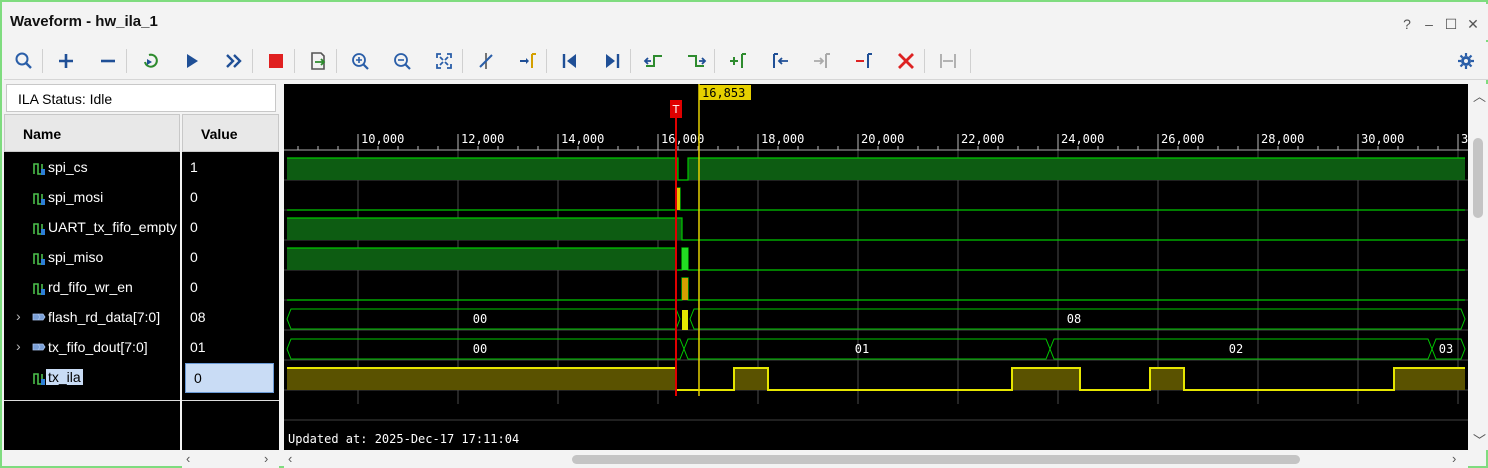 The width and height of the screenshot is (1488, 468). Describe the element at coordinates (230, 133) in the screenshot. I see `value-column-header: Value` at that location.